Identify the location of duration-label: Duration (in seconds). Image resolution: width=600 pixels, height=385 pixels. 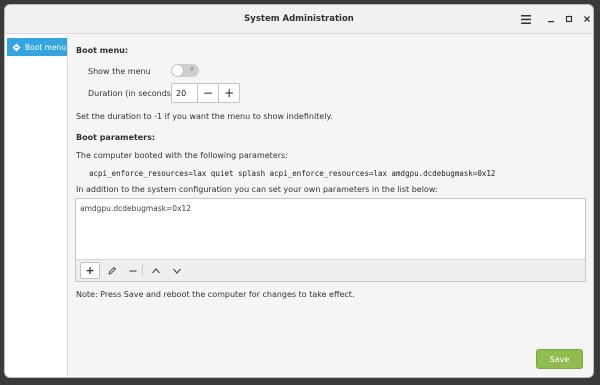
(131, 93).